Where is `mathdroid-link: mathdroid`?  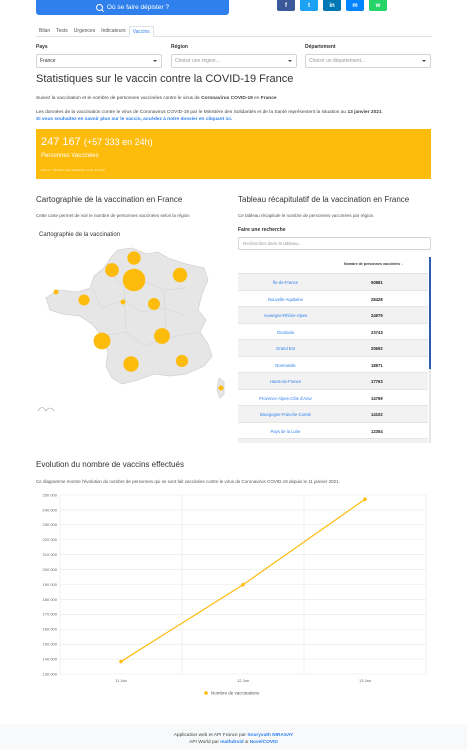
mathdroid-link: mathdroid is located at coordinates (231, 742).